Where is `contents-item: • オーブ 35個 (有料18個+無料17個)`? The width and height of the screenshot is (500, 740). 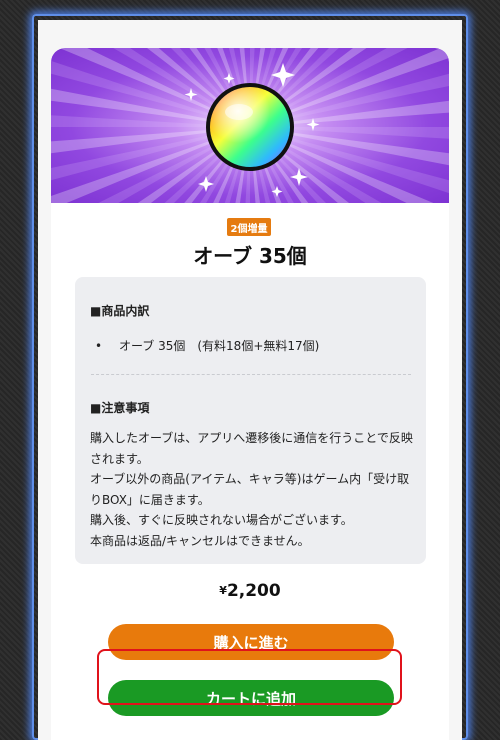
contents-item: • オーブ 35個 (有料18個+無料17個) is located at coordinates (207, 345).